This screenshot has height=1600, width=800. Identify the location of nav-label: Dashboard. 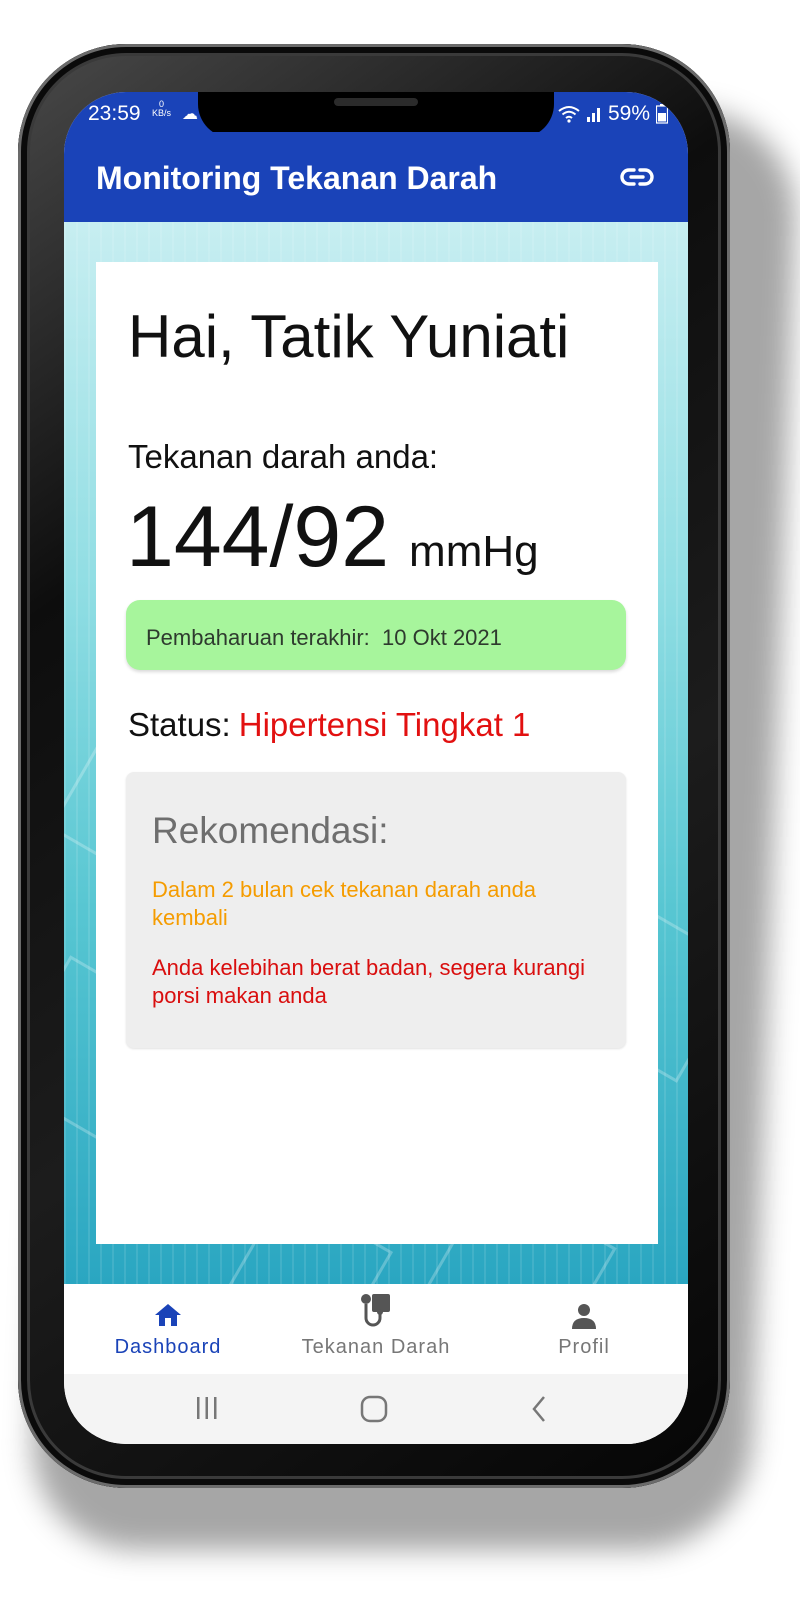
(168, 1347).